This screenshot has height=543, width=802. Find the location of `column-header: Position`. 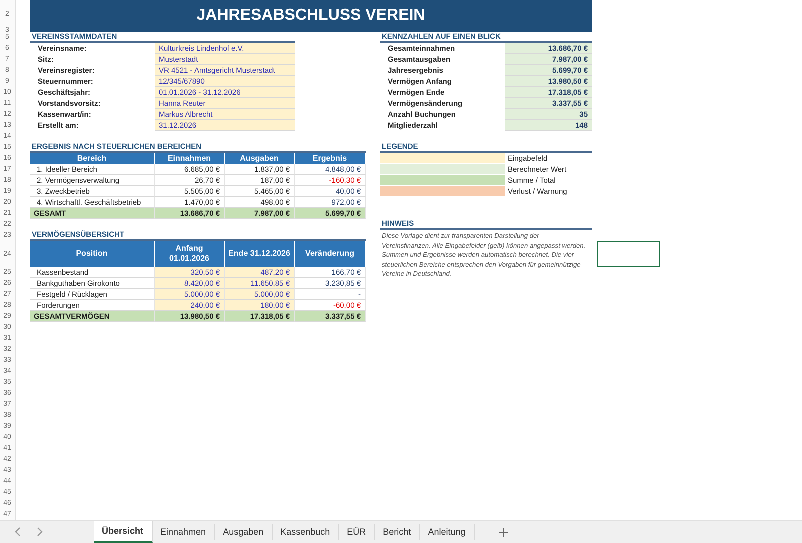

column-header: Position is located at coordinates (92, 254).